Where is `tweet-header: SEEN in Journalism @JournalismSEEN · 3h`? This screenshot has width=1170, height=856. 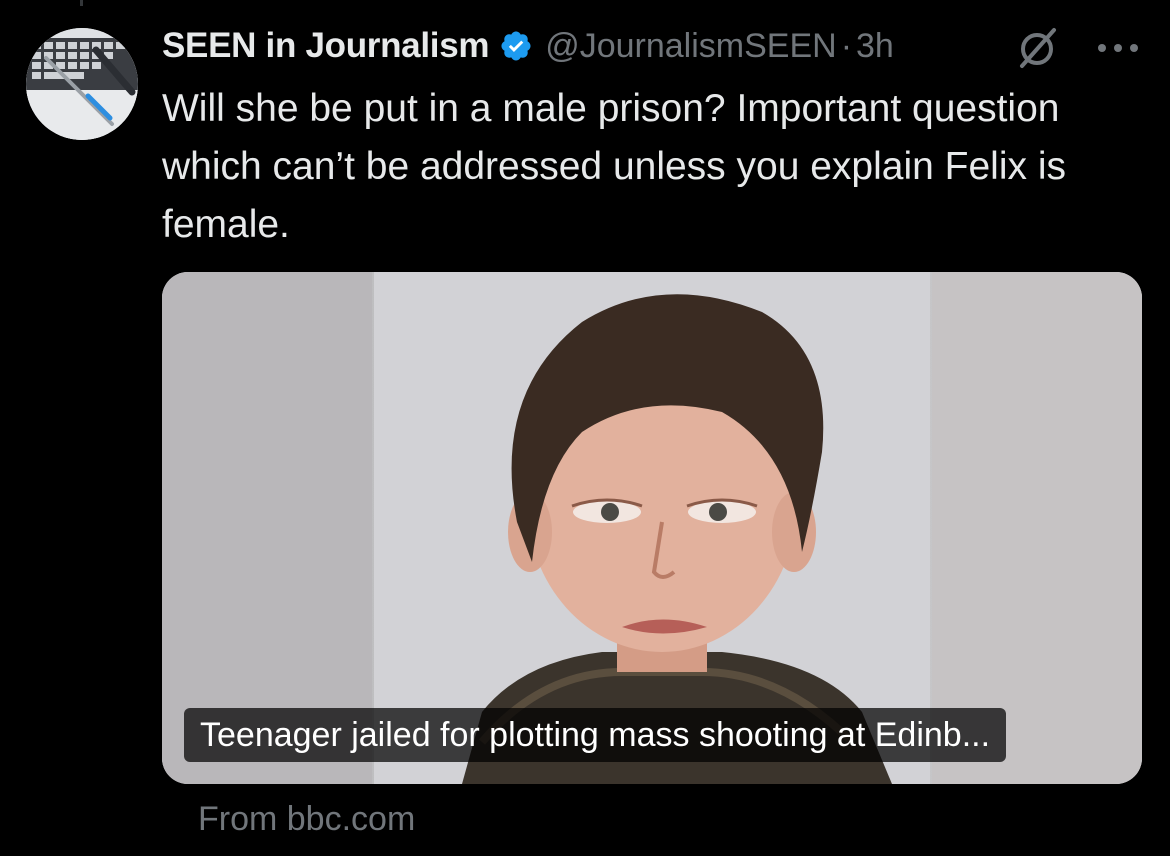 tweet-header: SEEN in Journalism @JournalismSEEN · 3h is located at coordinates (657, 46).